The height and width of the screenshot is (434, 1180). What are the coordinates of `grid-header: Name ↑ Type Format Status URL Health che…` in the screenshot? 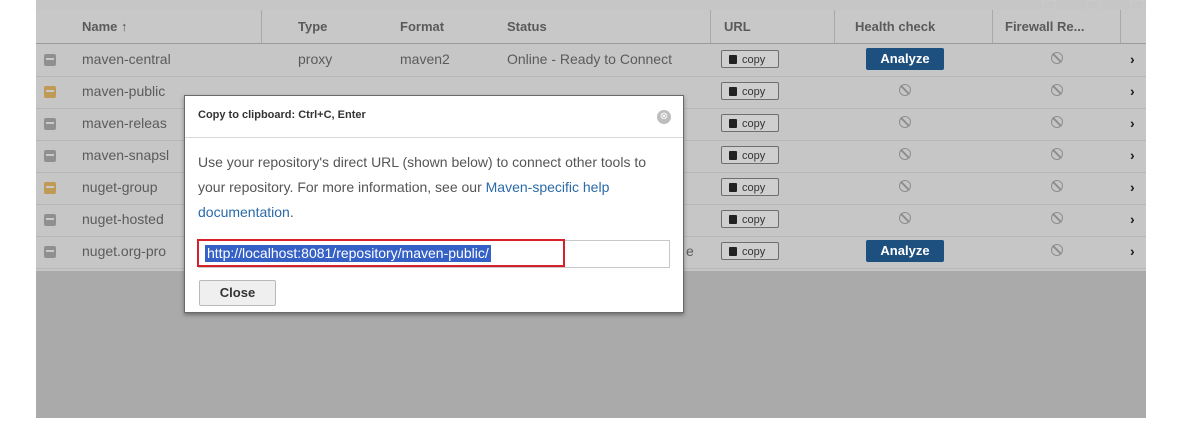 It's located at (591, 27).